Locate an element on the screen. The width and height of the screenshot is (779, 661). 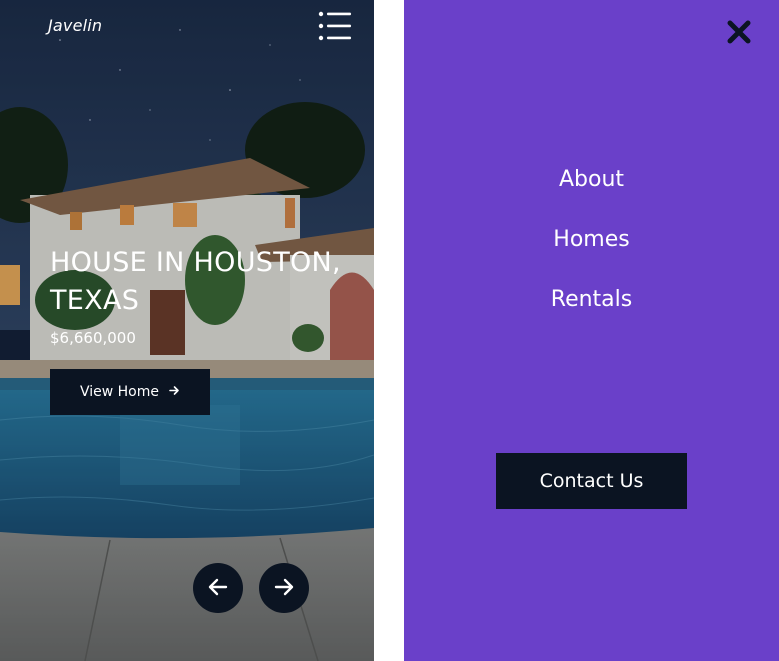
nav-item-rentals: Rentals is located at coordinates (591, 310).